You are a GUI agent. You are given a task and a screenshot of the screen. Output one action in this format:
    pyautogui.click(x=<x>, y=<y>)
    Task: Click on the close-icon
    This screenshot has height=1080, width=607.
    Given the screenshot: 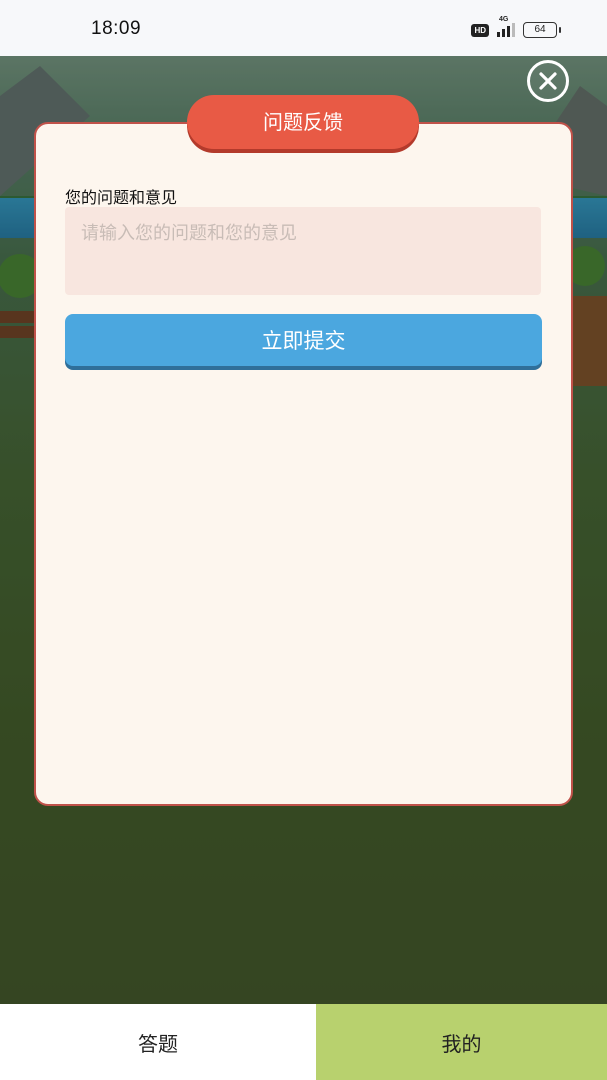 What is the action you would take?
    pyautogui.click(x=548, y=81)
    